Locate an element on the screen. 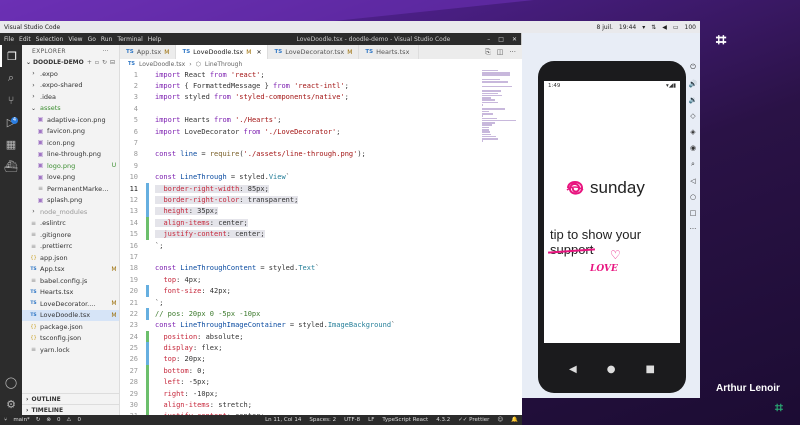 The width and height of the screenshot is (800, 425). code-line: 9 is located at coordinates (300, 165).